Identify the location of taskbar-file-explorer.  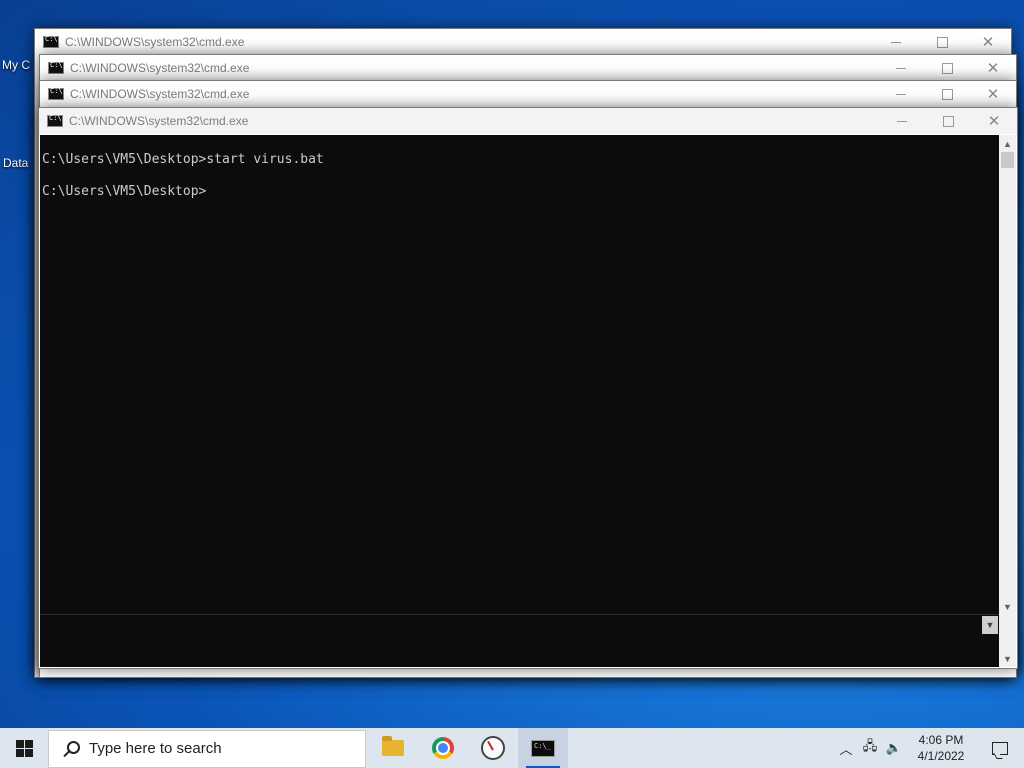
(393, 748).